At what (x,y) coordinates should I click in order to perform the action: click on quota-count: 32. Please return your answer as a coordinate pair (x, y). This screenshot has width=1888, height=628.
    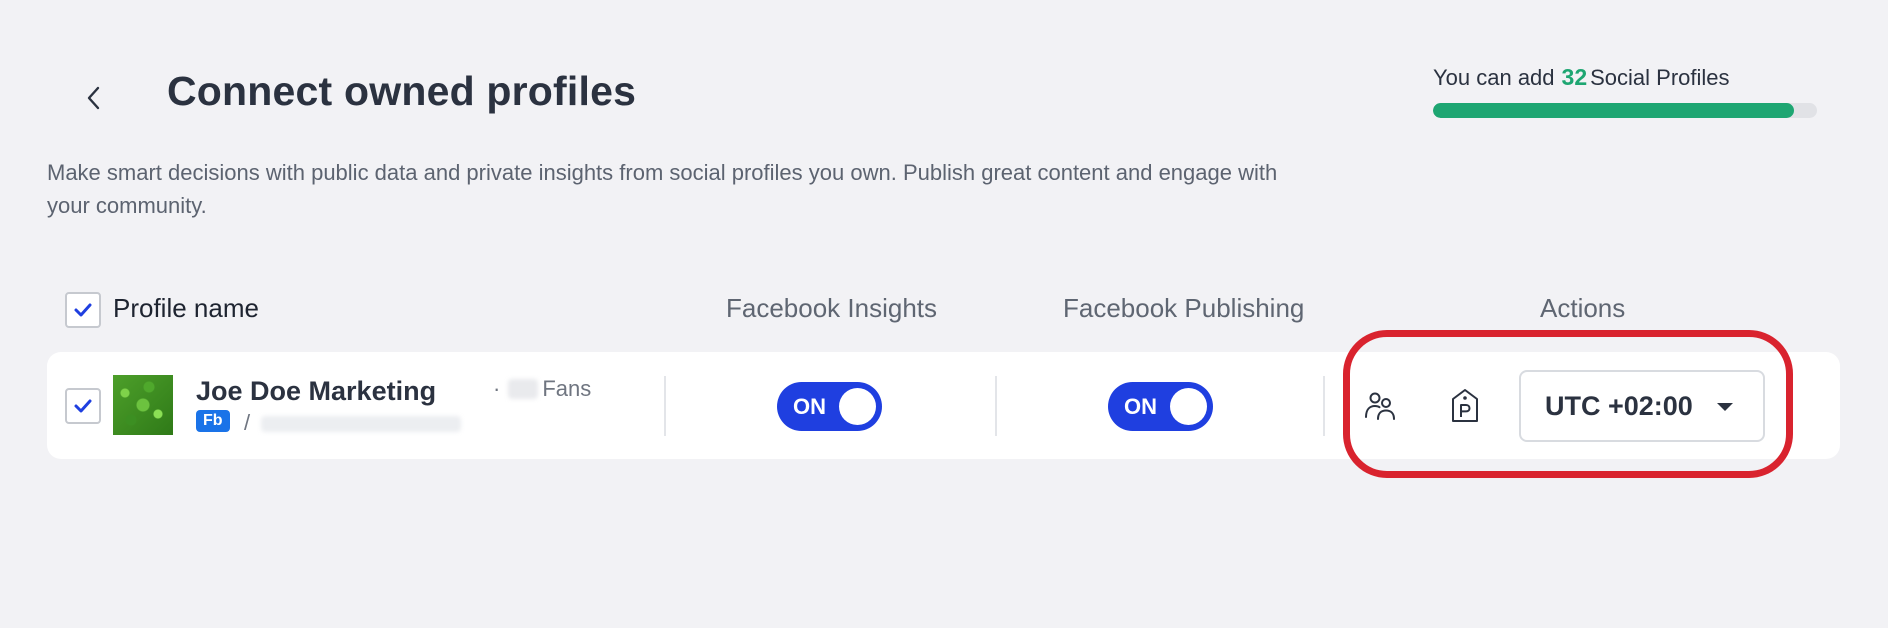
    Looking at the image, I should click on (1574, 77).